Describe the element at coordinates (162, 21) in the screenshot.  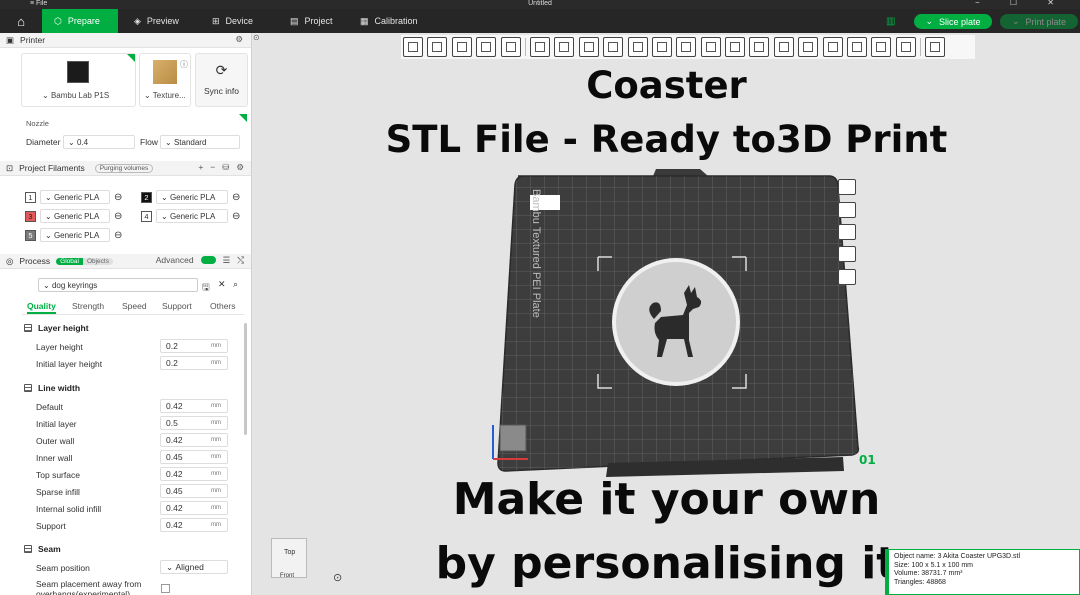
I see `tab-label: Preview` at that location.